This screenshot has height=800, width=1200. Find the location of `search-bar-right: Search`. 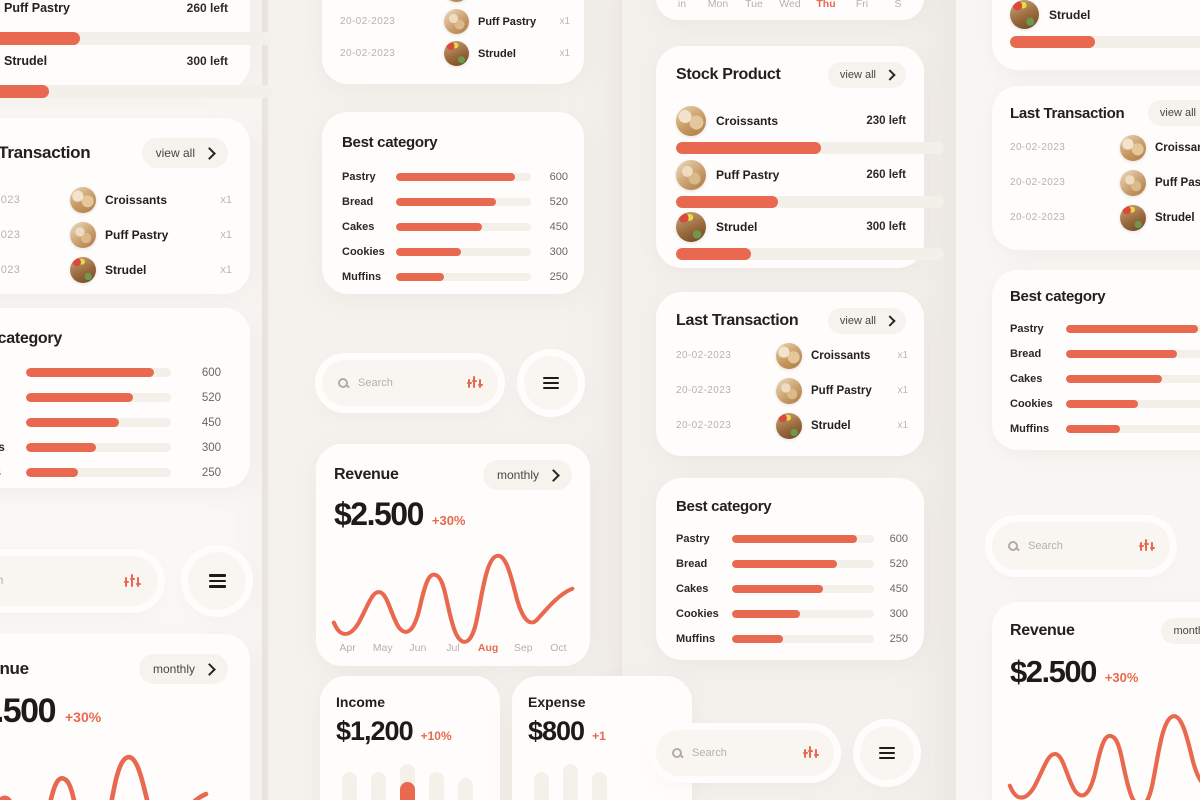

search-bar-right: Search is located at coordinates (1081, 546).